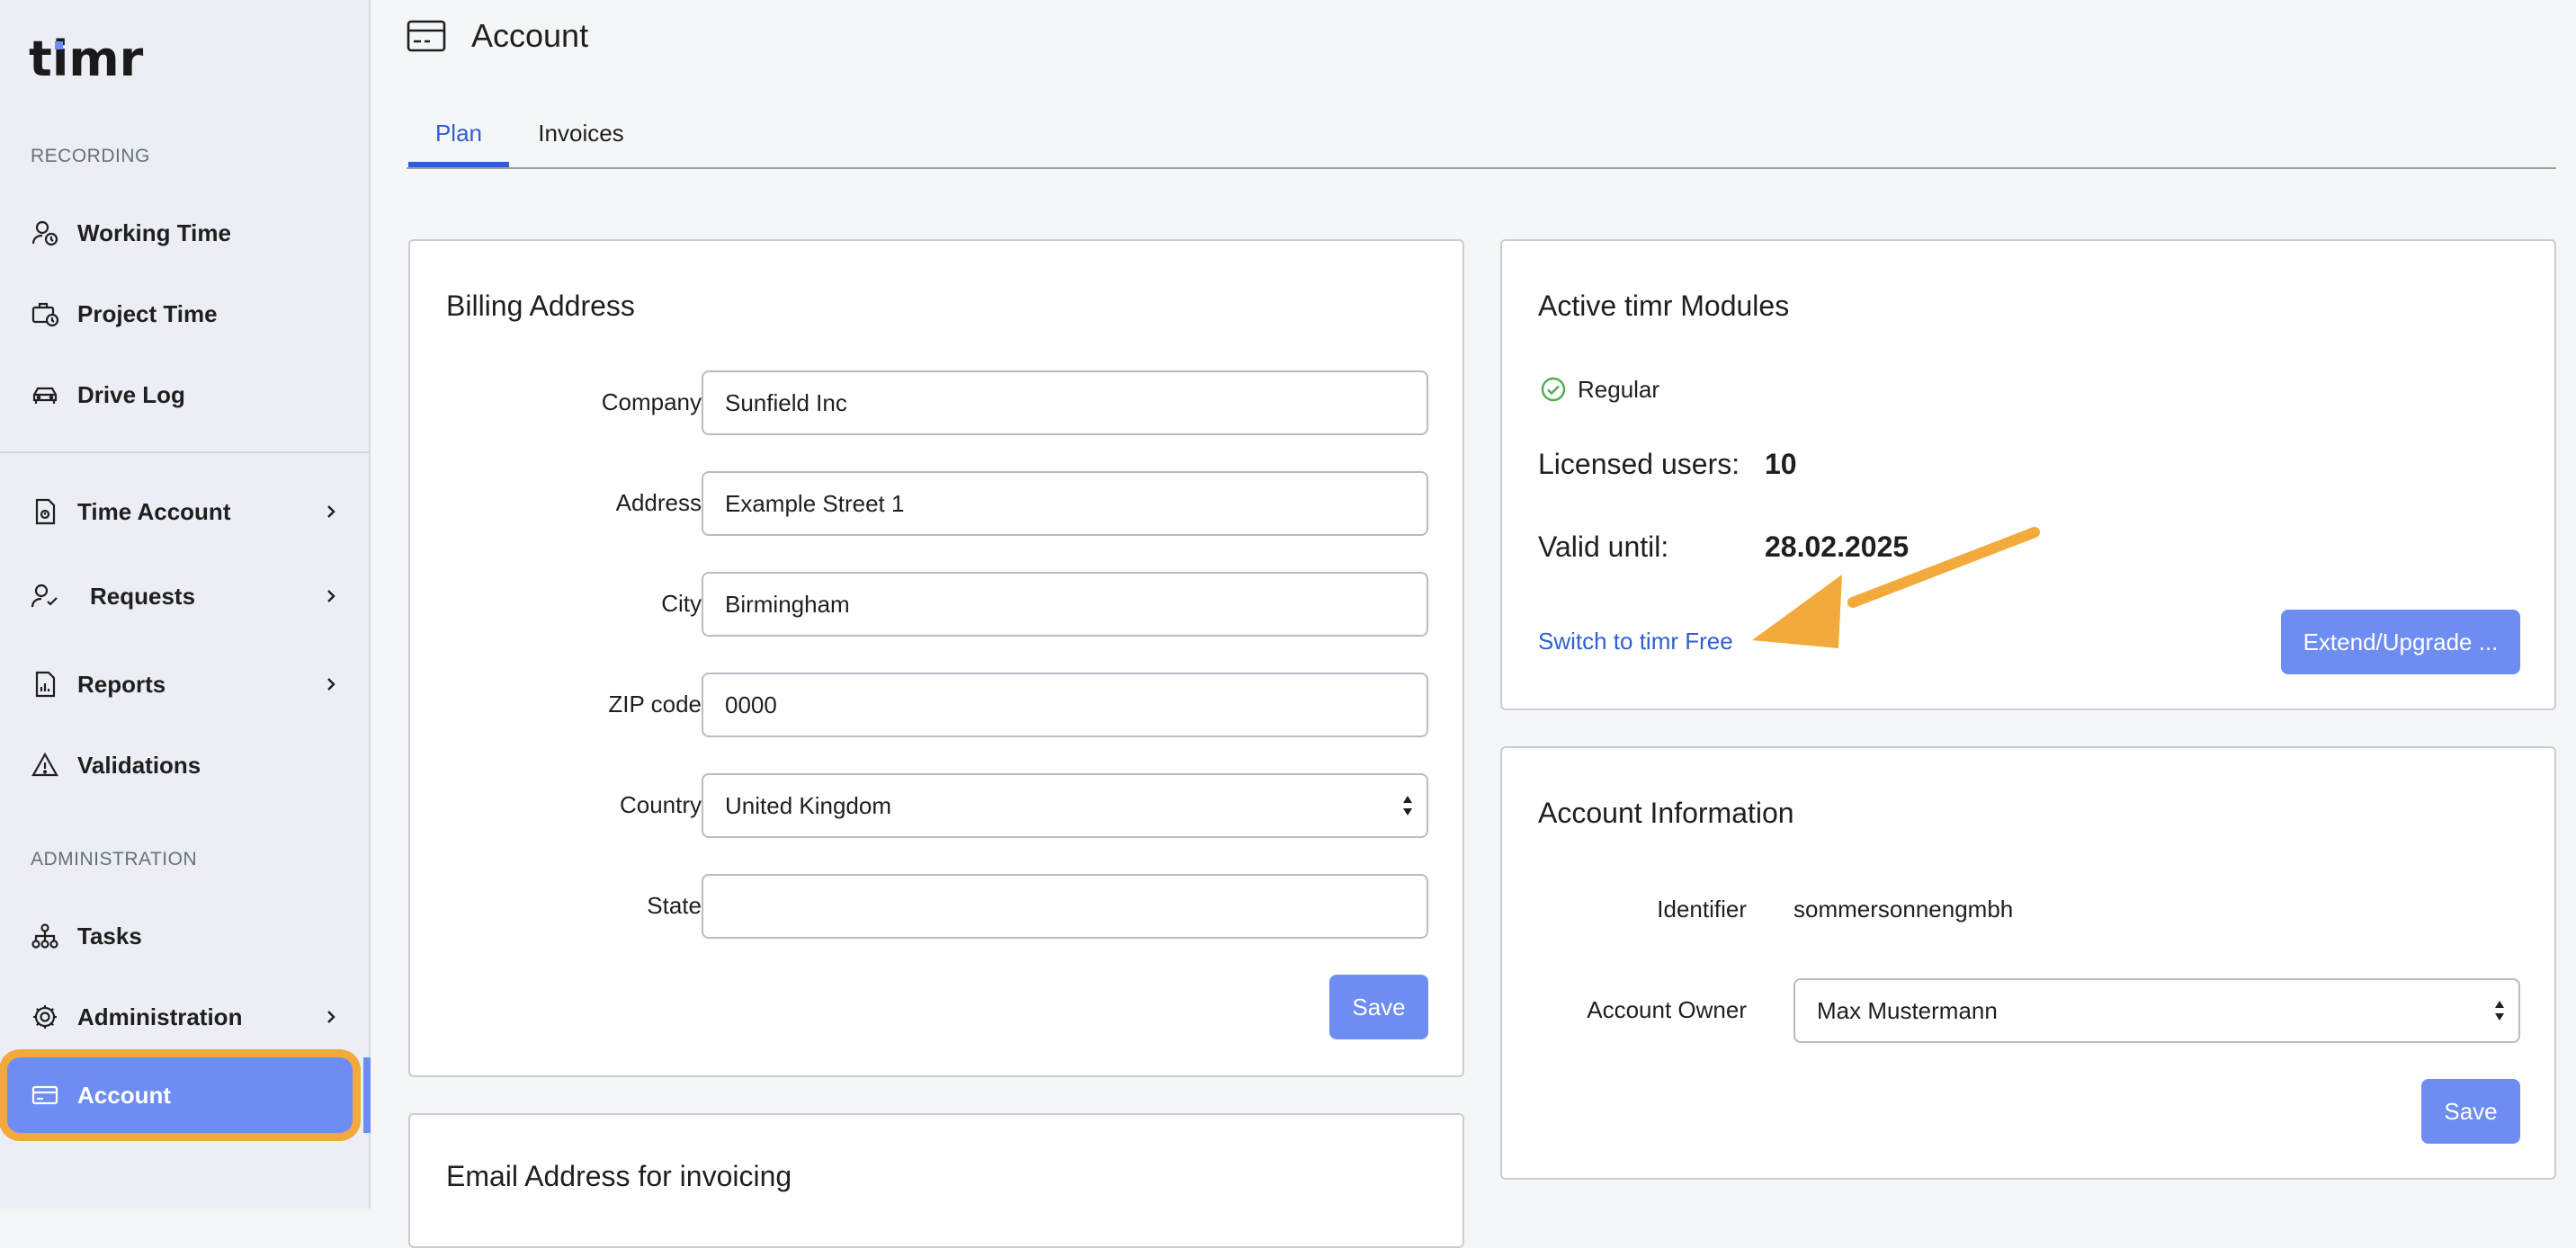  What do you see at coordinates (1553, 389) in the screenshot?
I see `check-circle-icon` at bounding box center [1553, 389].